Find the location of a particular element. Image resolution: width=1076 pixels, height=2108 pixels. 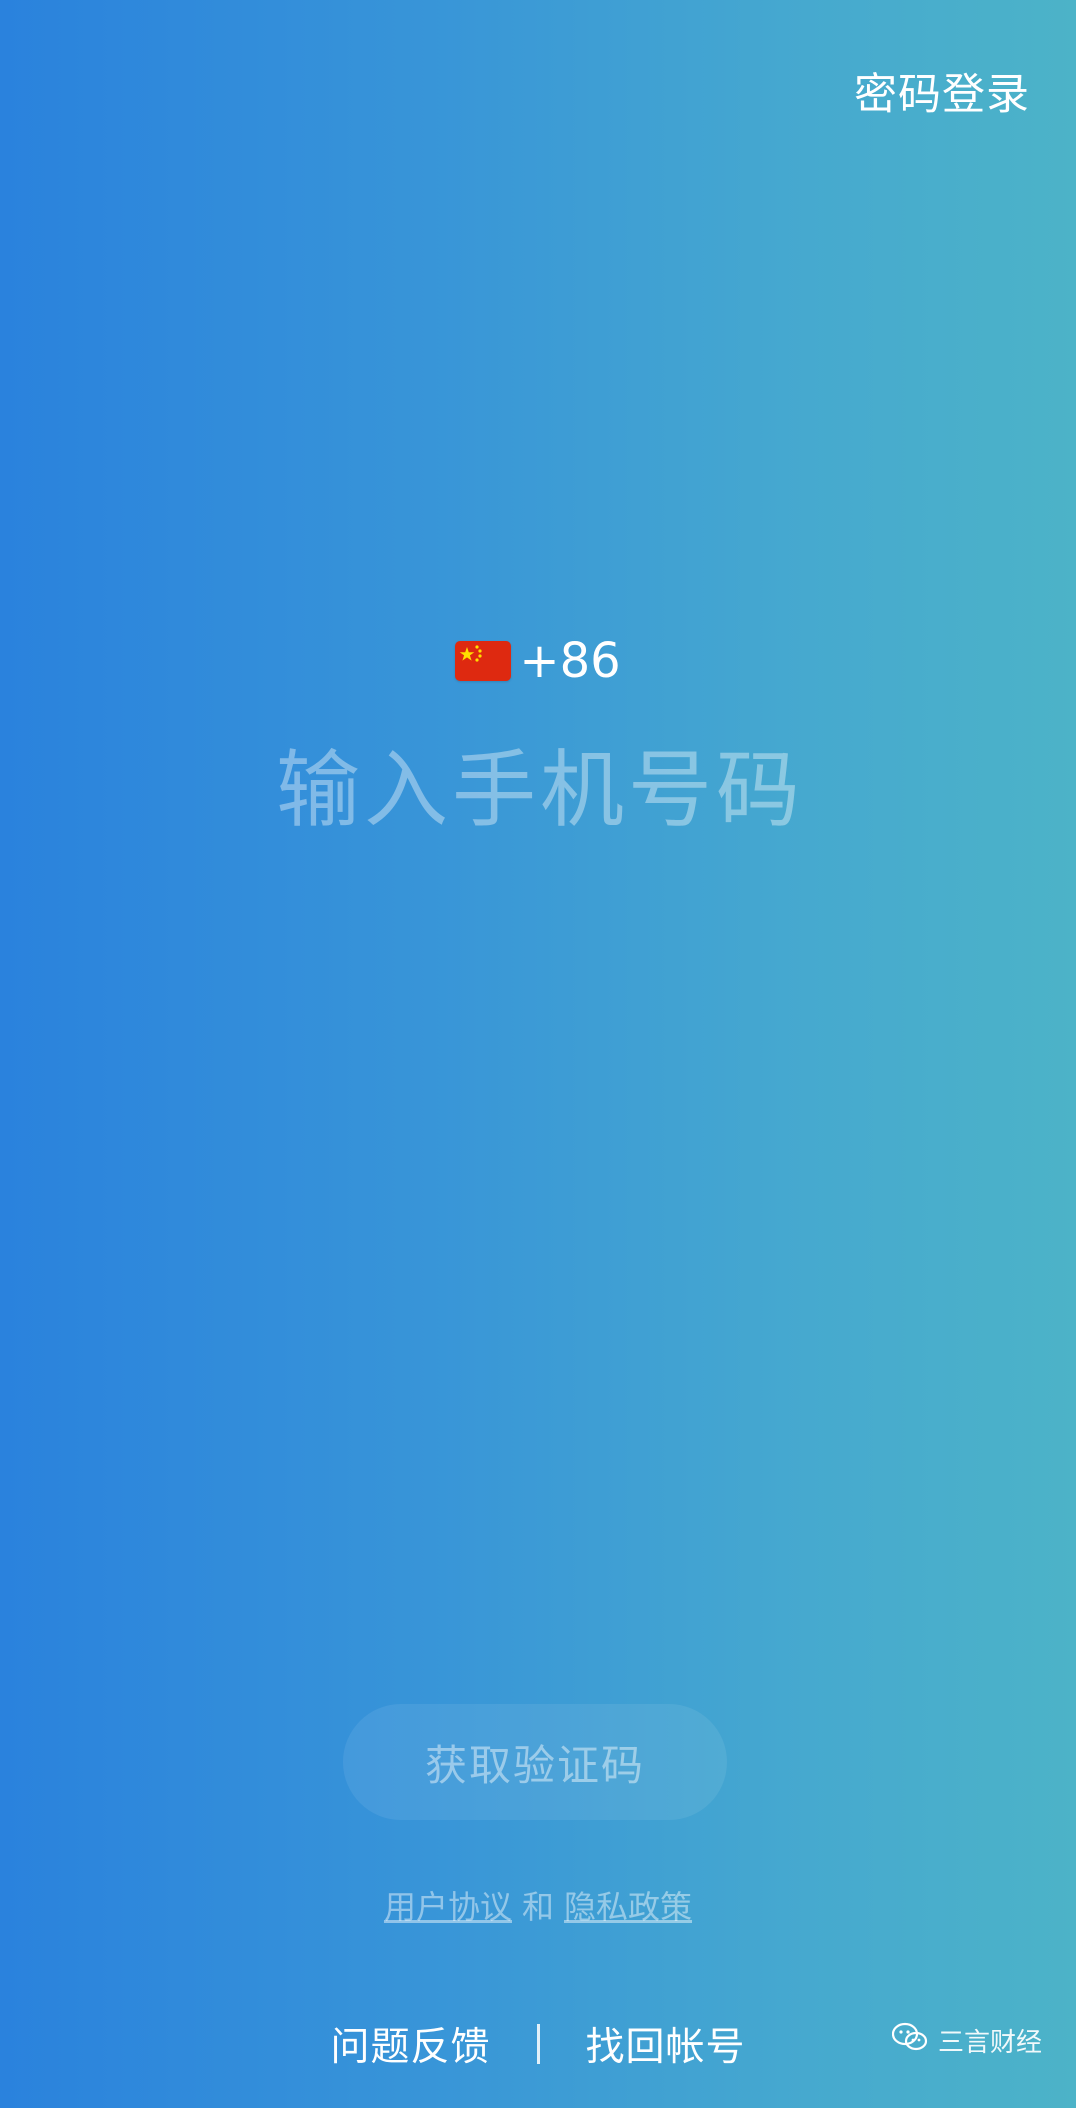

privacy-policy-link: 隐私政策 is located at coordinates (628, 1907).